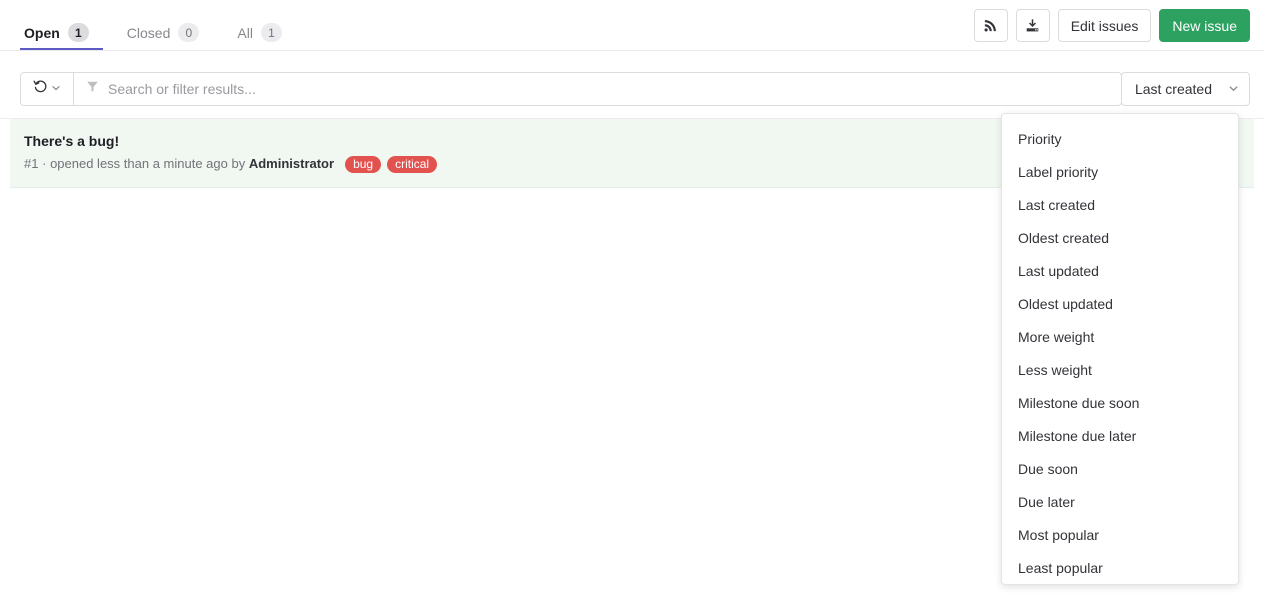 This screenshot has width=1264, height=596. I want to click on sort-option-oldest-updated: Oldest updated, so click(1120, 303).